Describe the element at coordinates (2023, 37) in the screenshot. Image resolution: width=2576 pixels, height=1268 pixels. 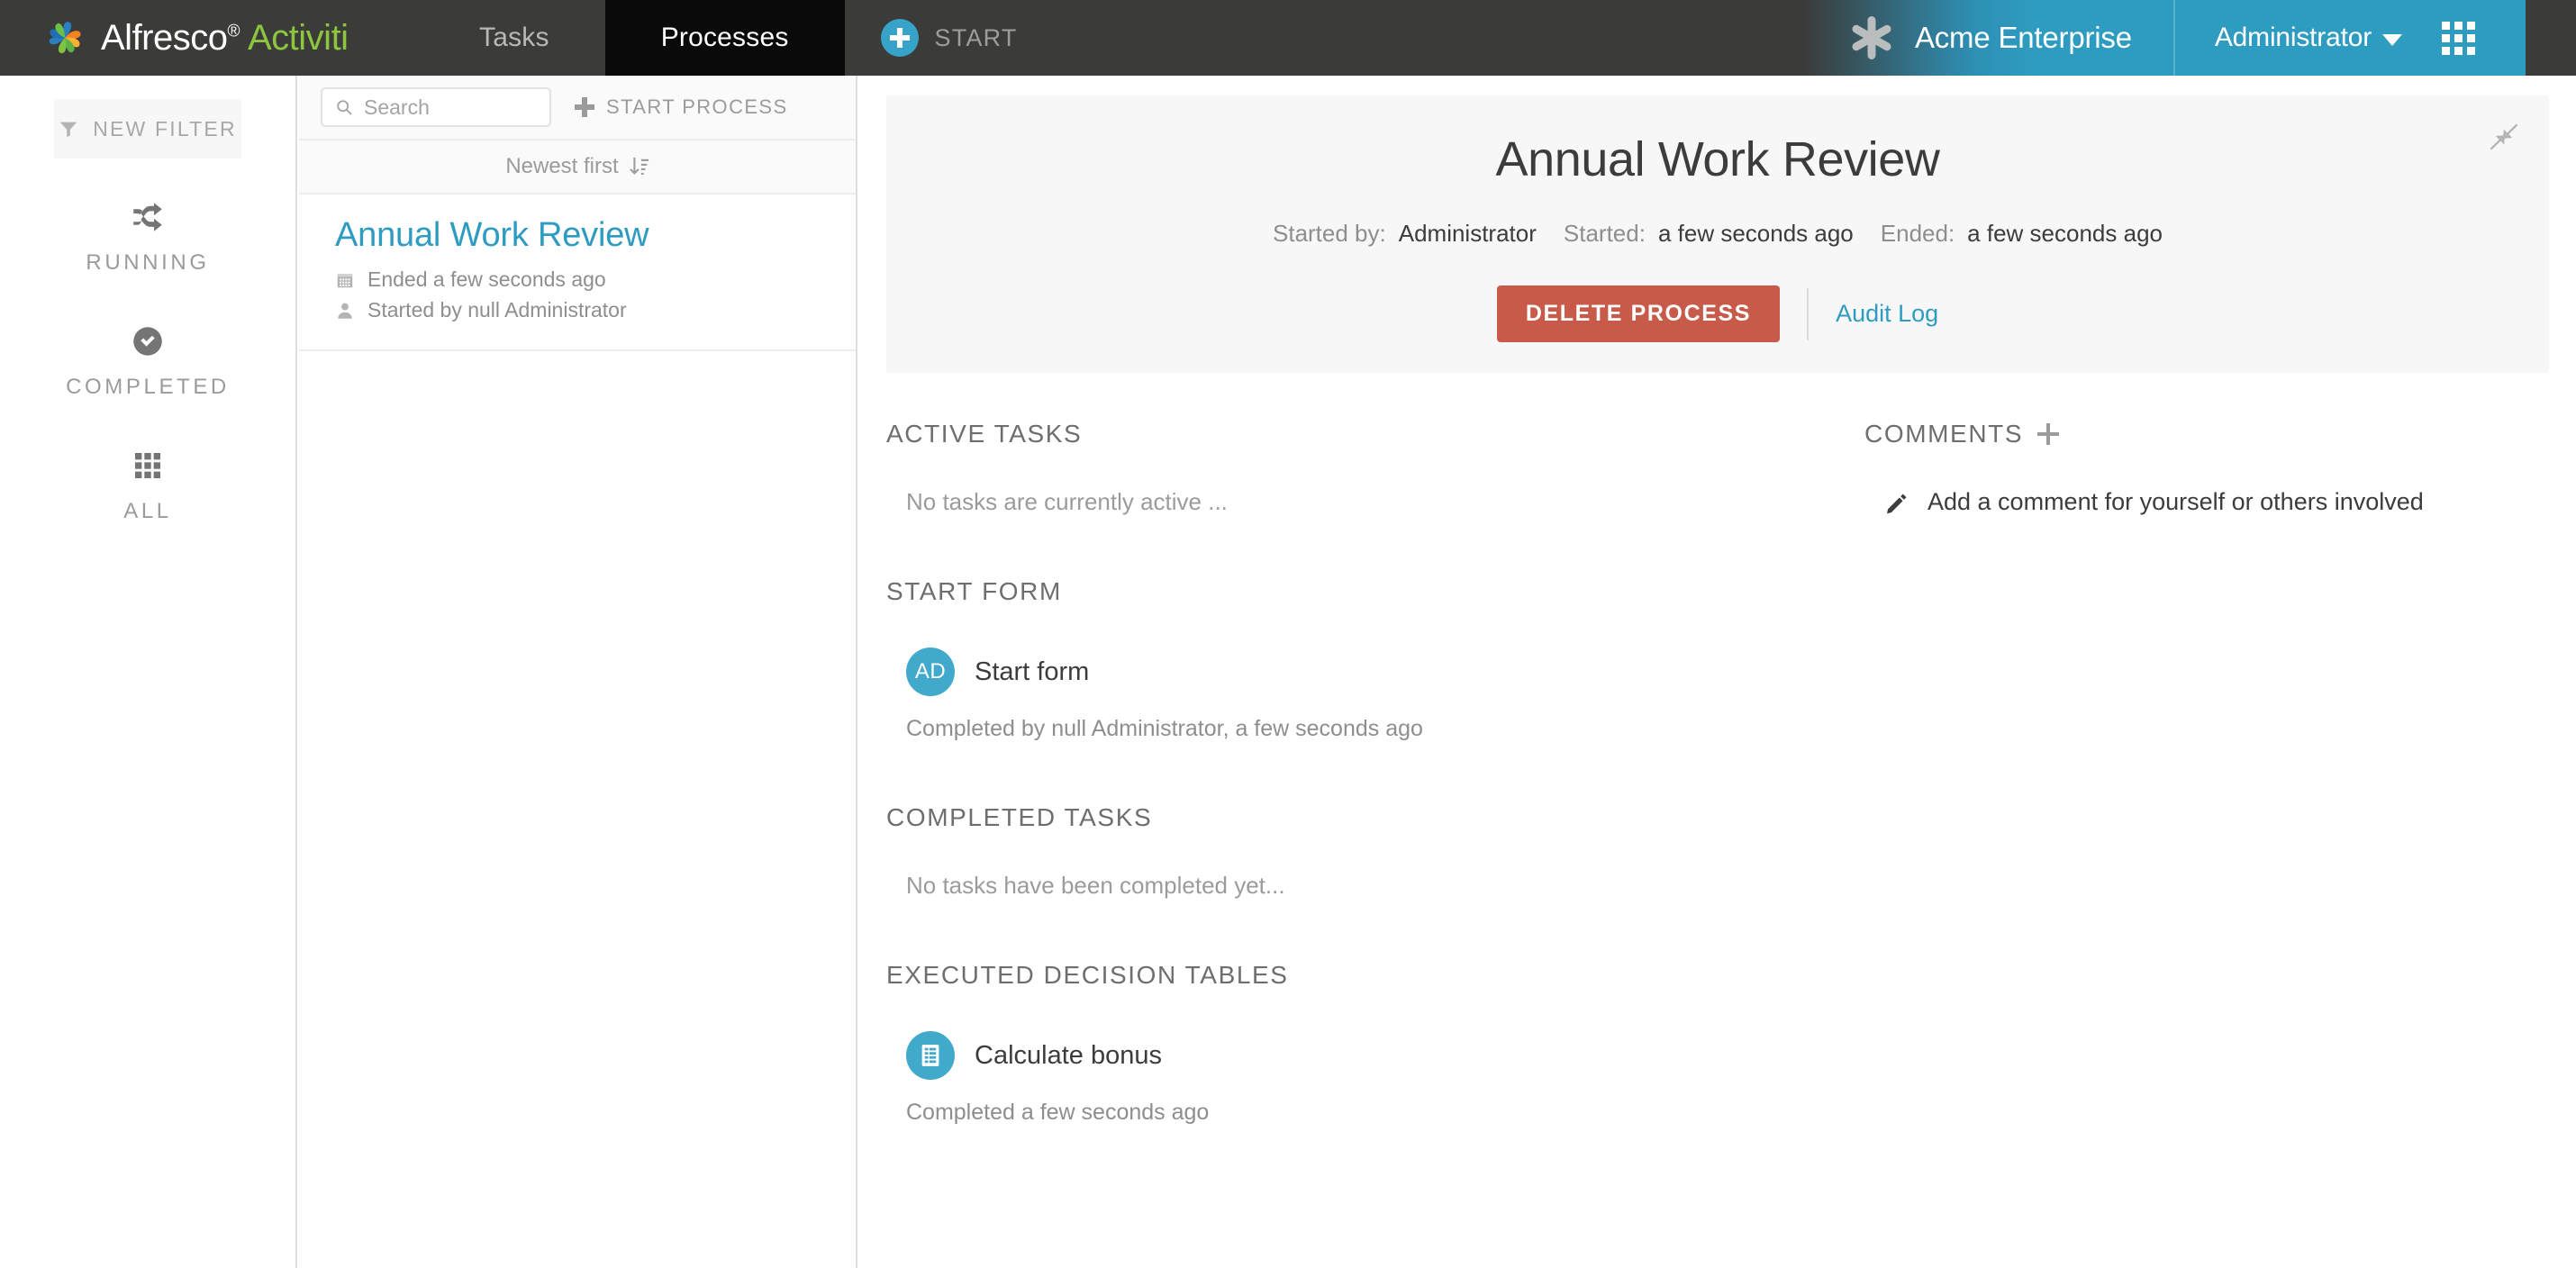
I see `tenant-name: Acme Enterprise` at that location.